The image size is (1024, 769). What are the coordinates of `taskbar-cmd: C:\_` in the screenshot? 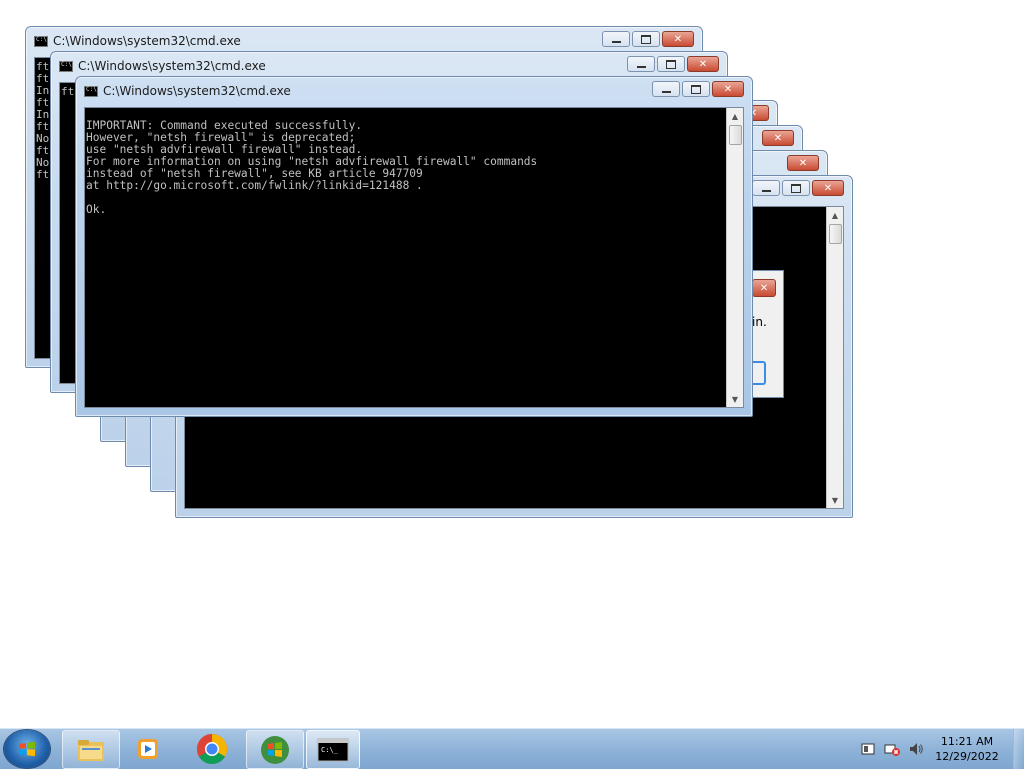 It's located at (333, 749).